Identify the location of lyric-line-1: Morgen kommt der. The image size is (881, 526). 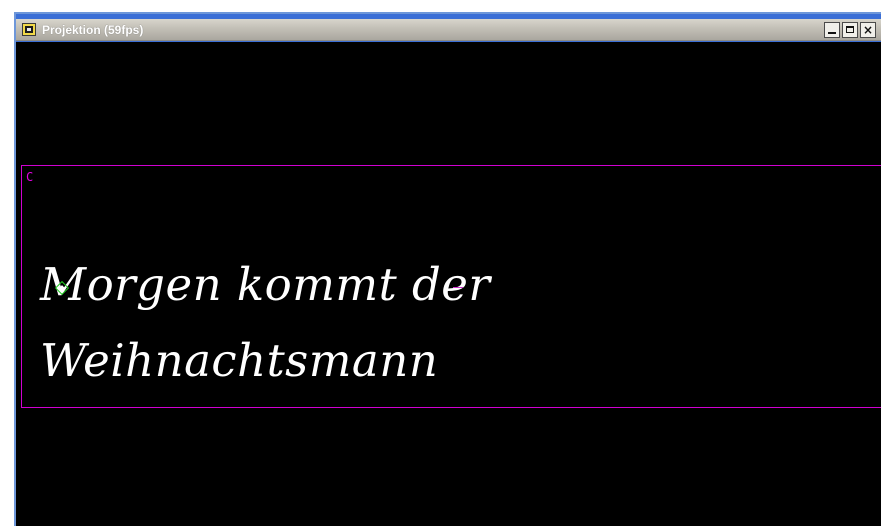
(265, 284).